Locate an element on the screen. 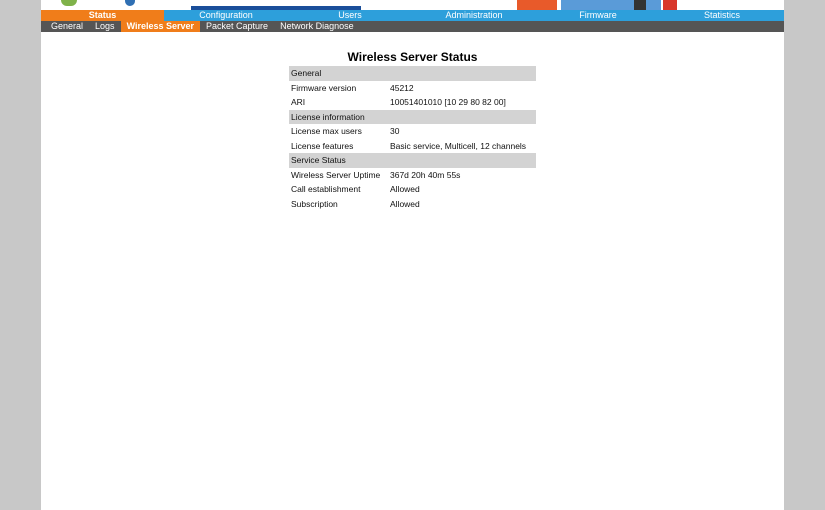 The width and height of the screenshot is (825, 510). section-heading: General is located at coordinates (412, 73).